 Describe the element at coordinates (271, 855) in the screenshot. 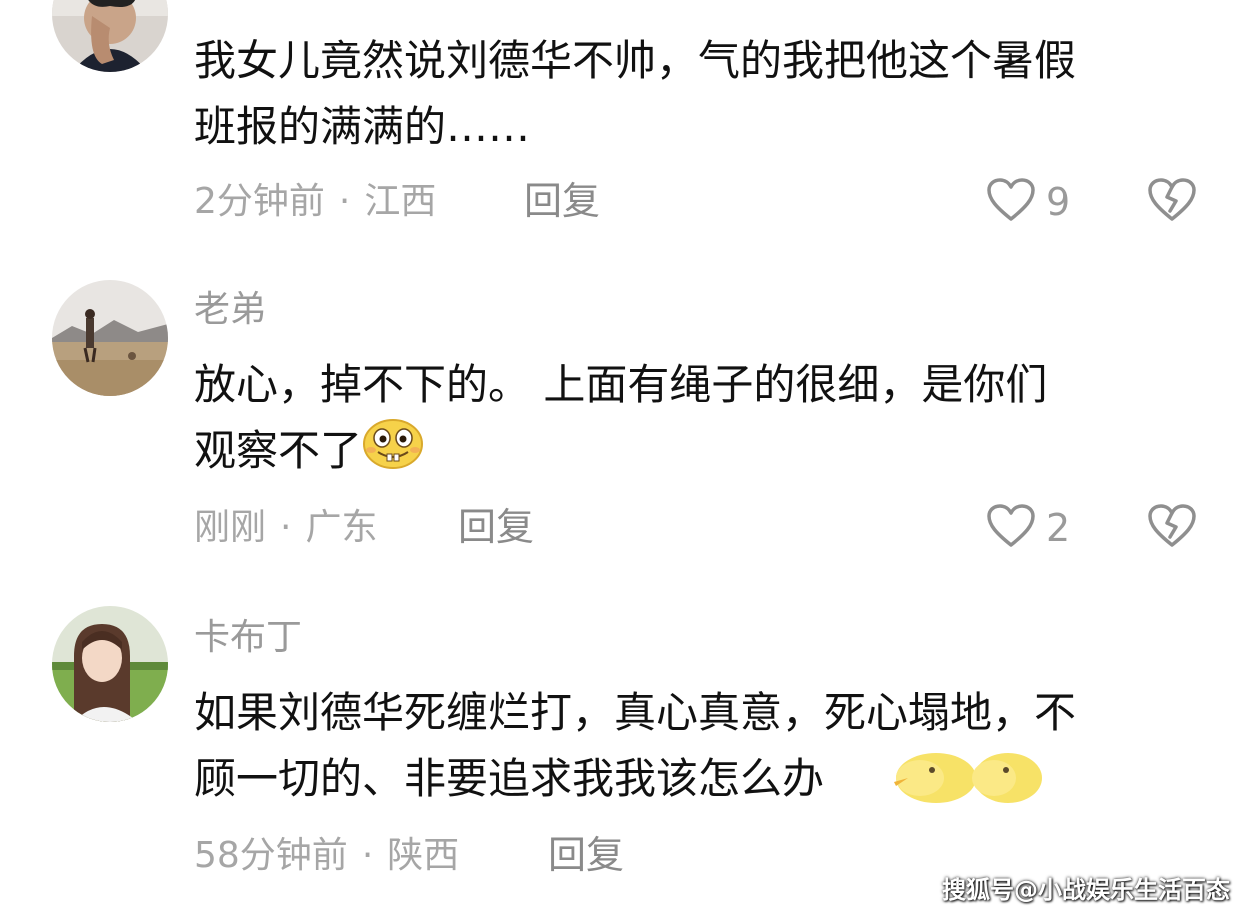

I see `comment-time: 58分钟前` at that location.